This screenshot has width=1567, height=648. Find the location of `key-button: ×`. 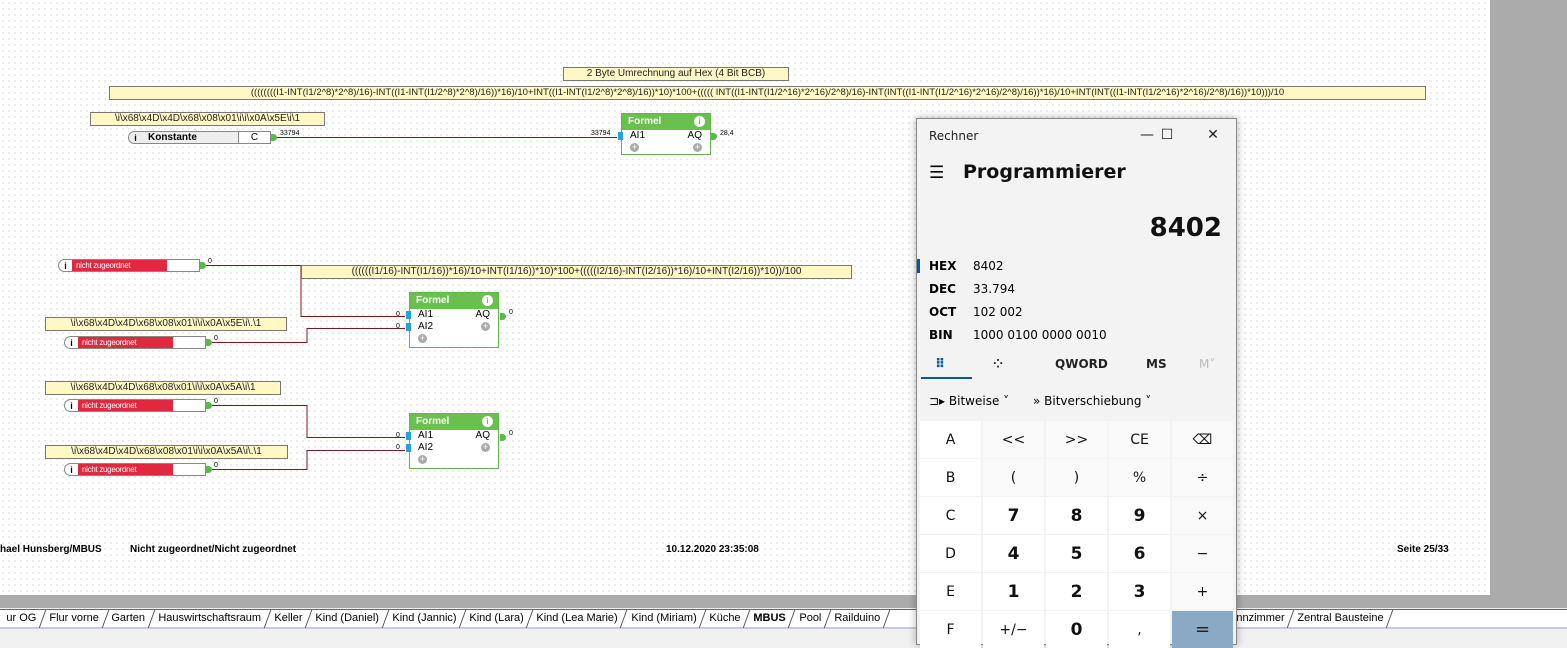

key-button: × is located at coordinates (1202, 515).